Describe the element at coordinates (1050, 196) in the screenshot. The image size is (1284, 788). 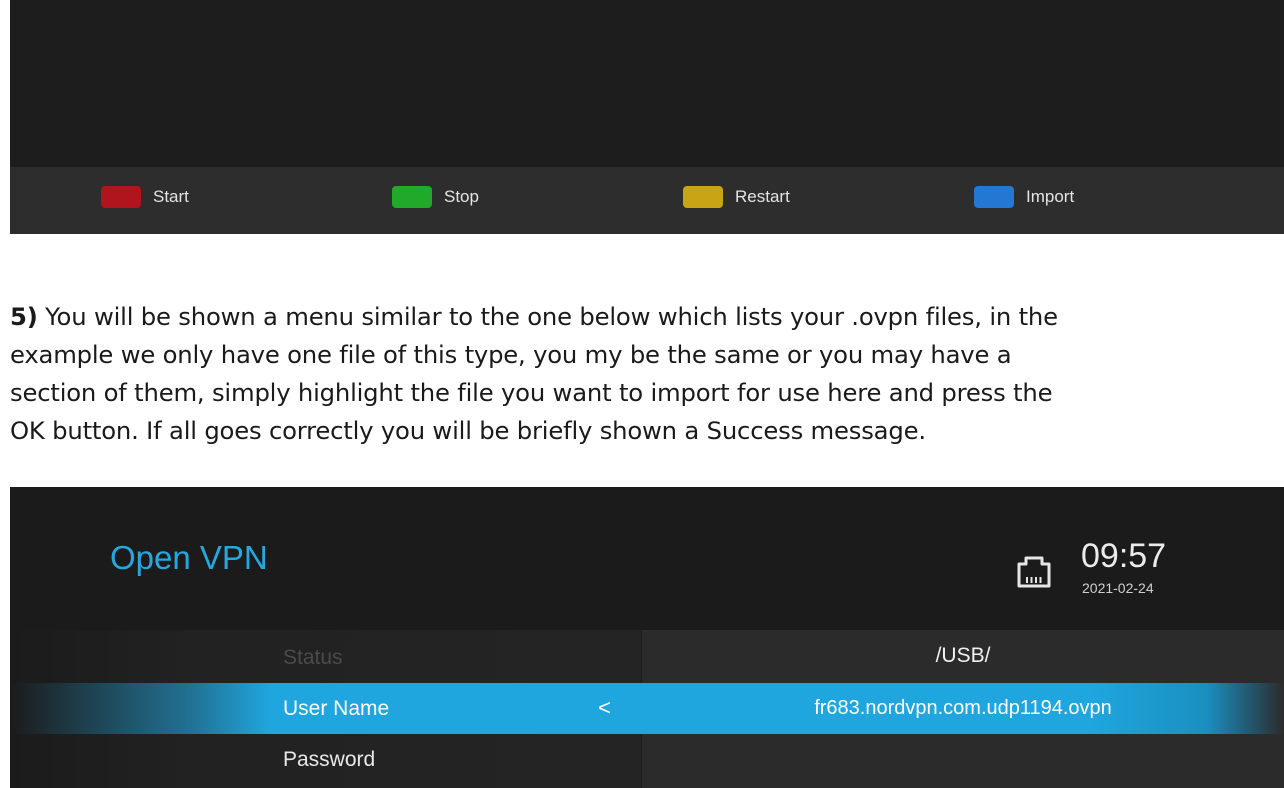
I see `import-label: Import` at that location.